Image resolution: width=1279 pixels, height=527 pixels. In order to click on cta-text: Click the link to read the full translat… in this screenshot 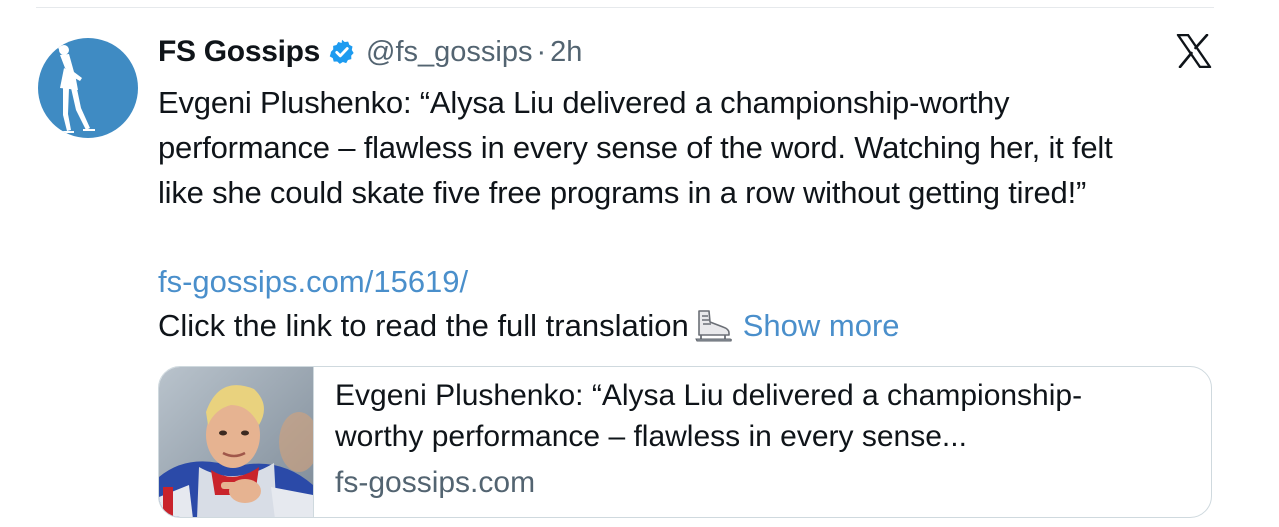, I will do `click(423, 325)`.